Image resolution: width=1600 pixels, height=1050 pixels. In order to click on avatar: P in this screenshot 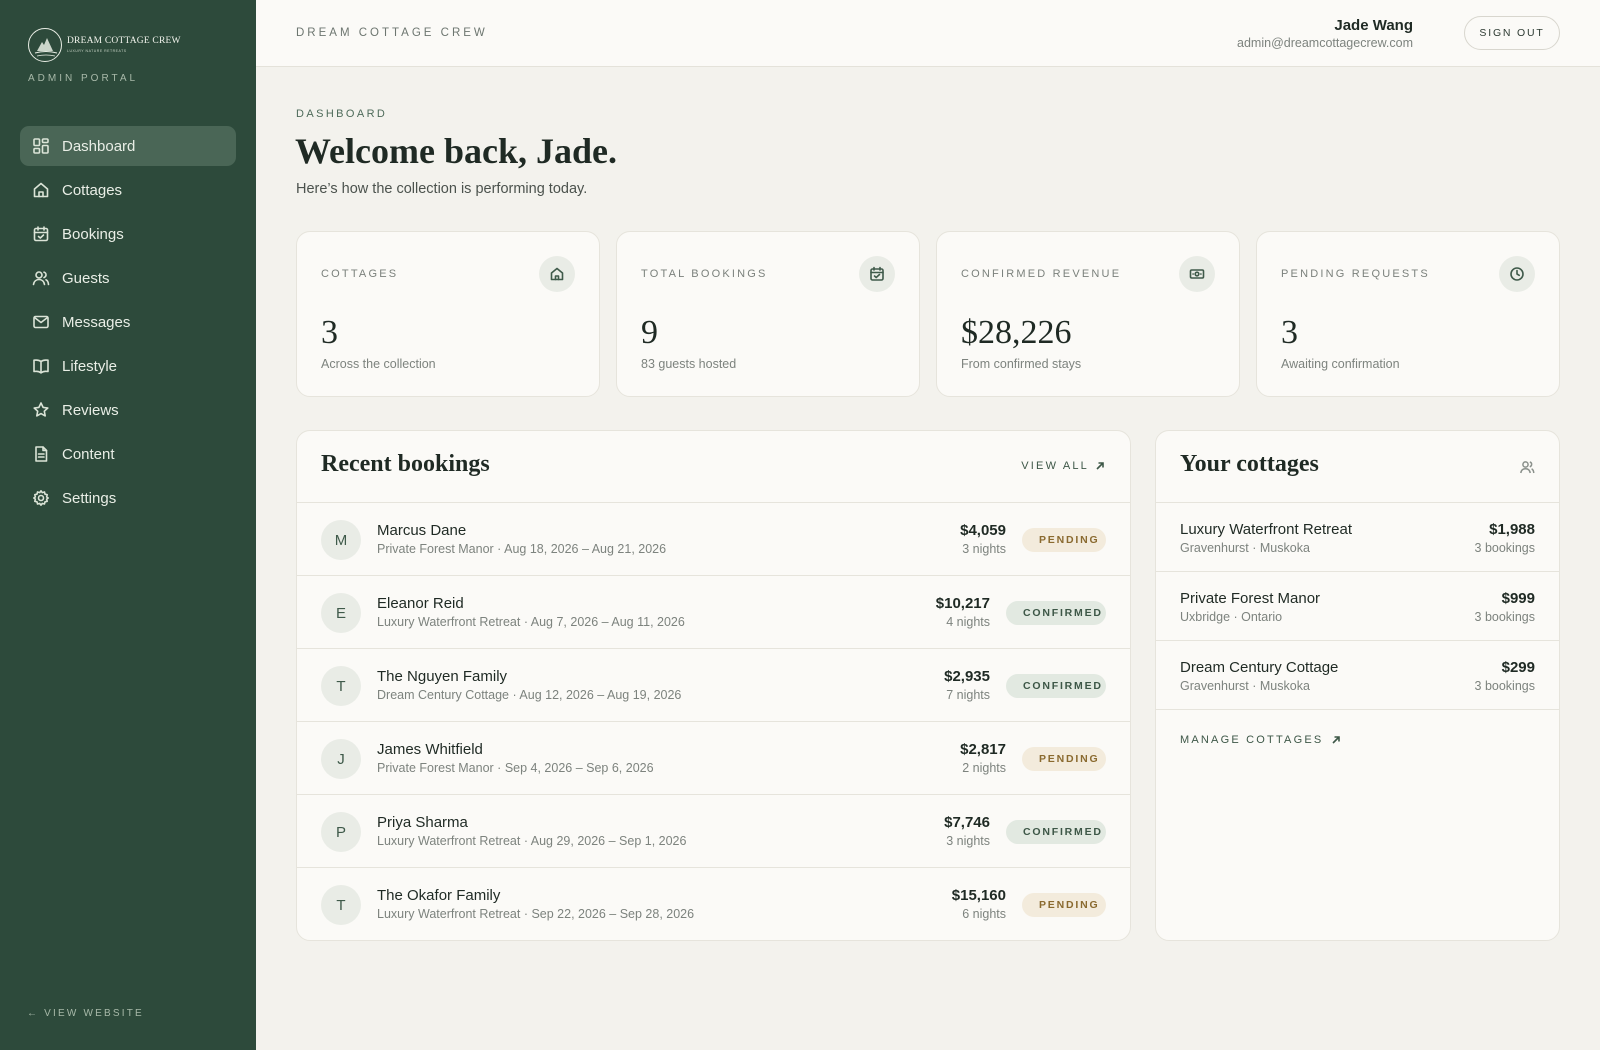, I will do `click(341, 832)`.